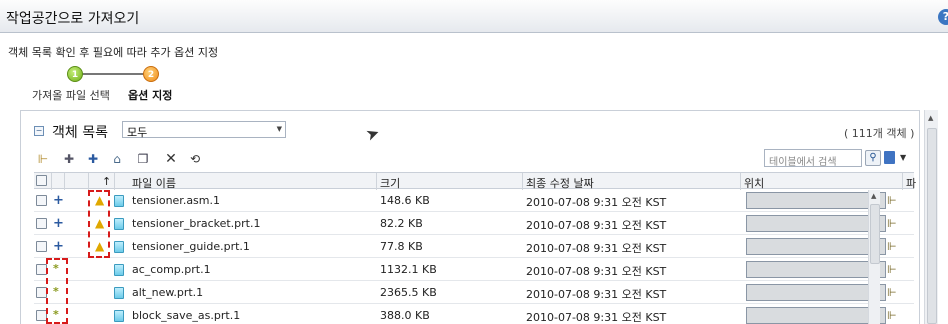  I want to click on table-options-icon, so click(889, 157).